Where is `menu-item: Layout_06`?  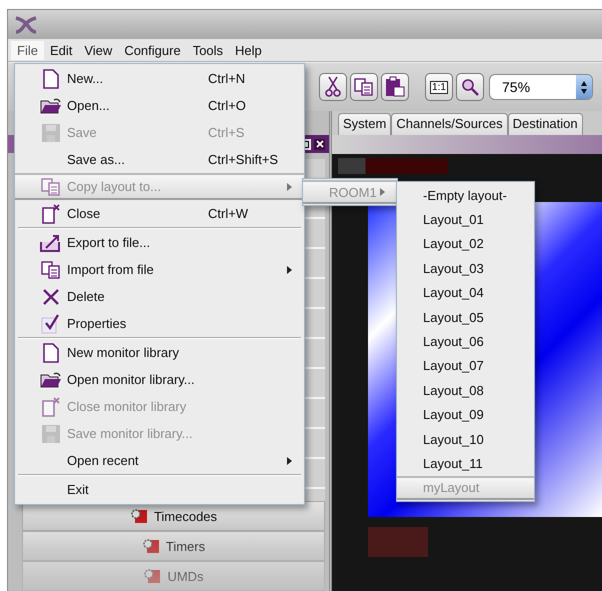 menu-item: Layout_06 is located at coordinates (465, 341).